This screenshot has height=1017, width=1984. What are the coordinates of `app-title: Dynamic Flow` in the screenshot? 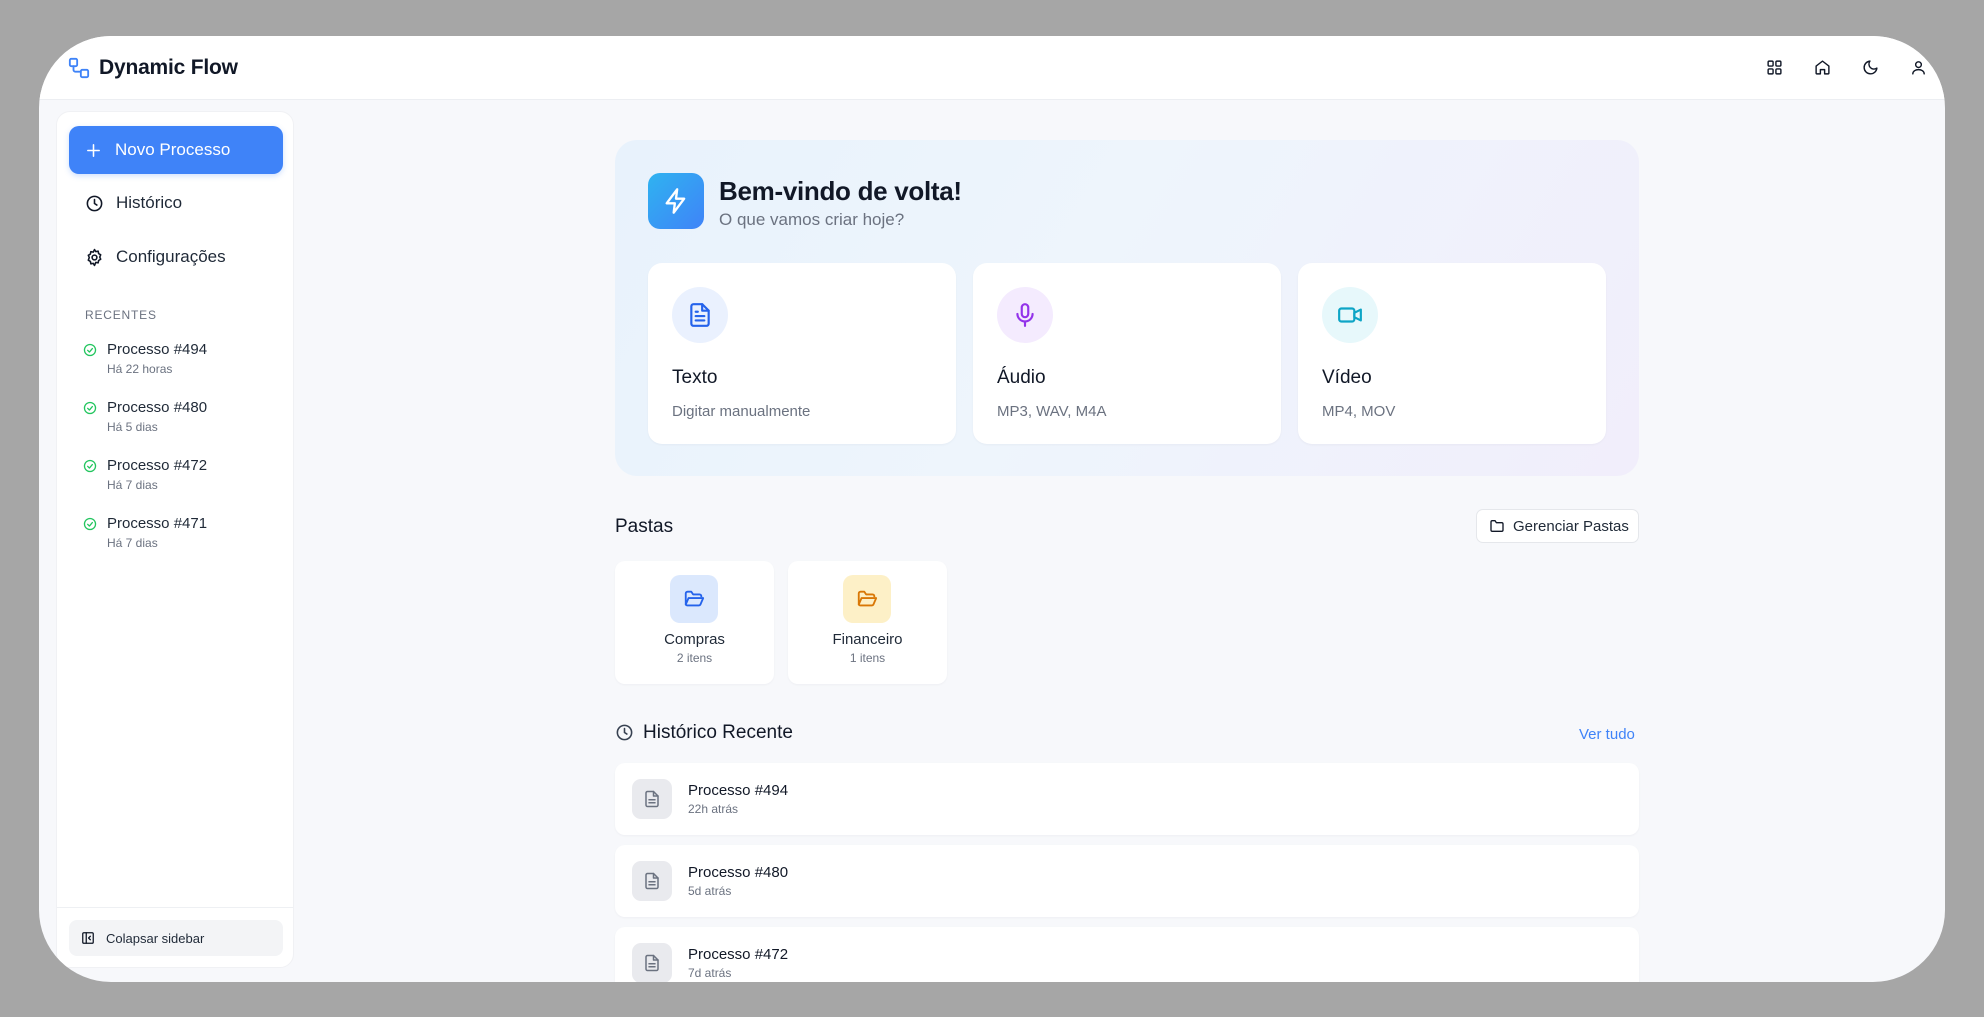 It's located at (168, 67).